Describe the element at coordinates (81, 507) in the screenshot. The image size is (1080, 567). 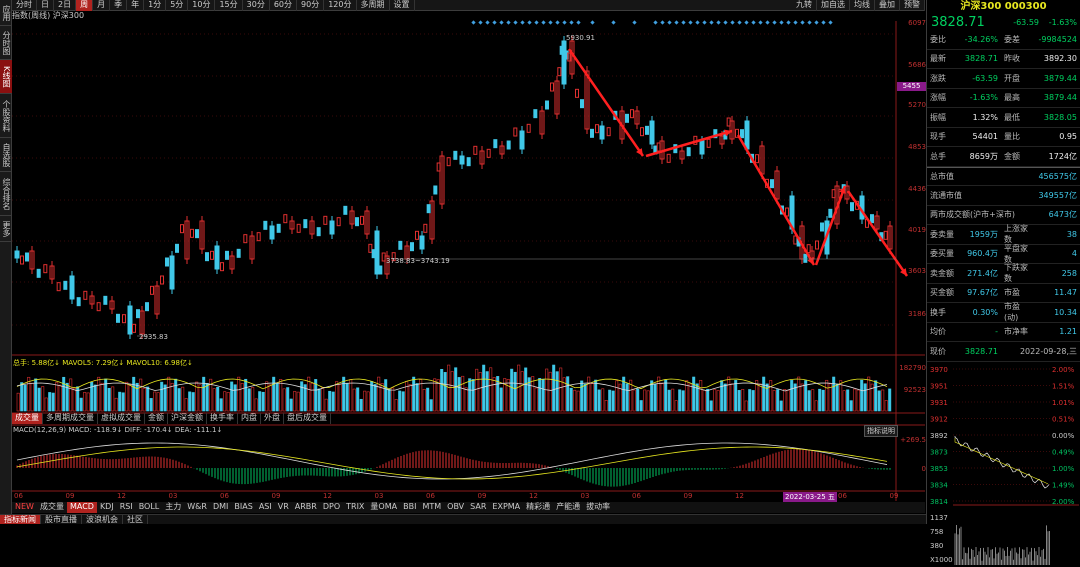
I see `indicator-tab-1: MACD` at that location.